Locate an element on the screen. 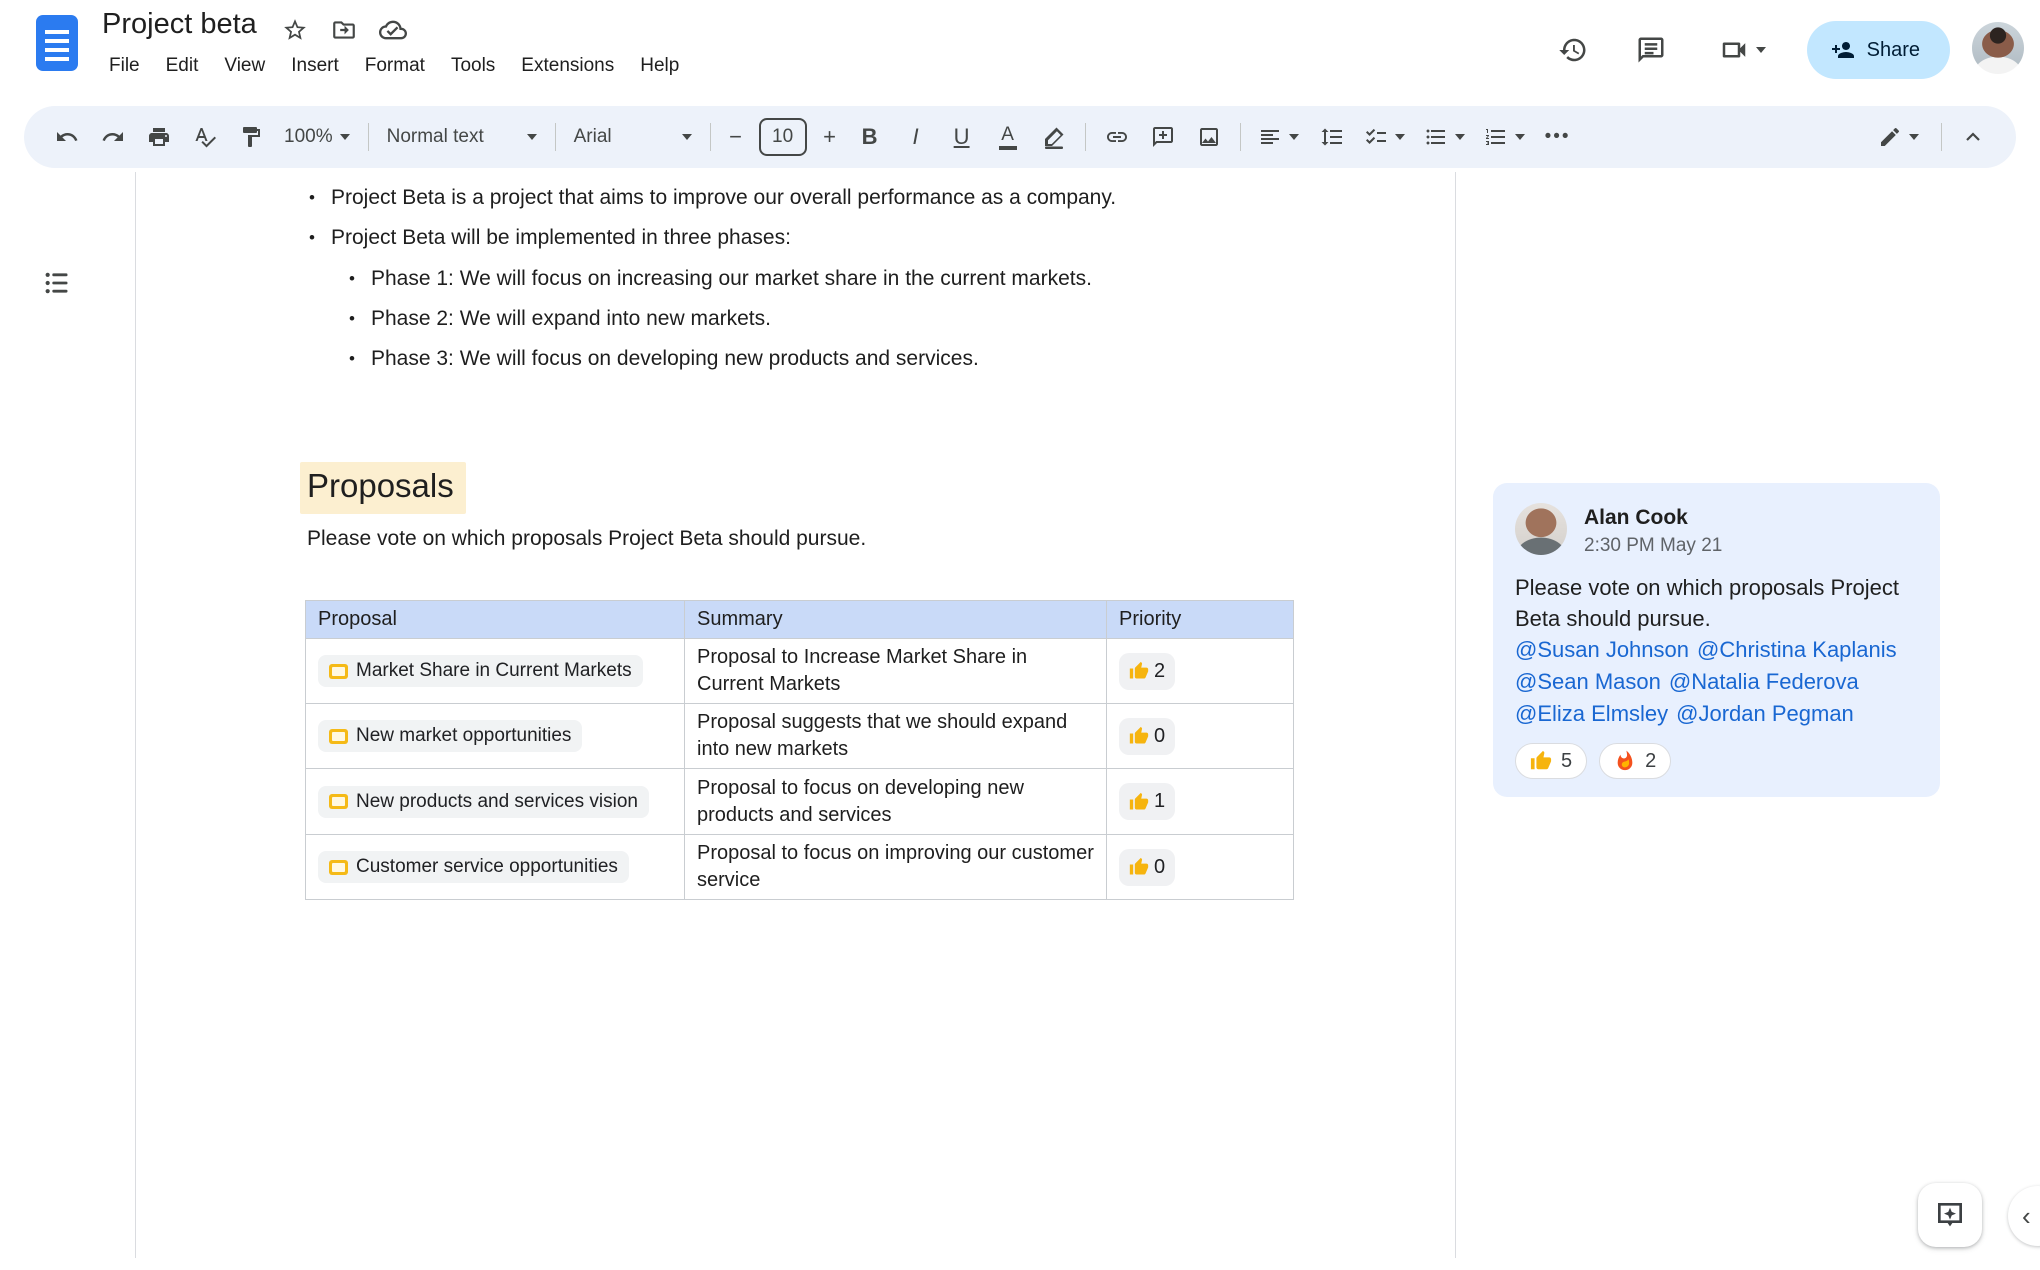 This screenshot has height=1270, width=2040. paint-format-button is located at coordinates (251, 137).